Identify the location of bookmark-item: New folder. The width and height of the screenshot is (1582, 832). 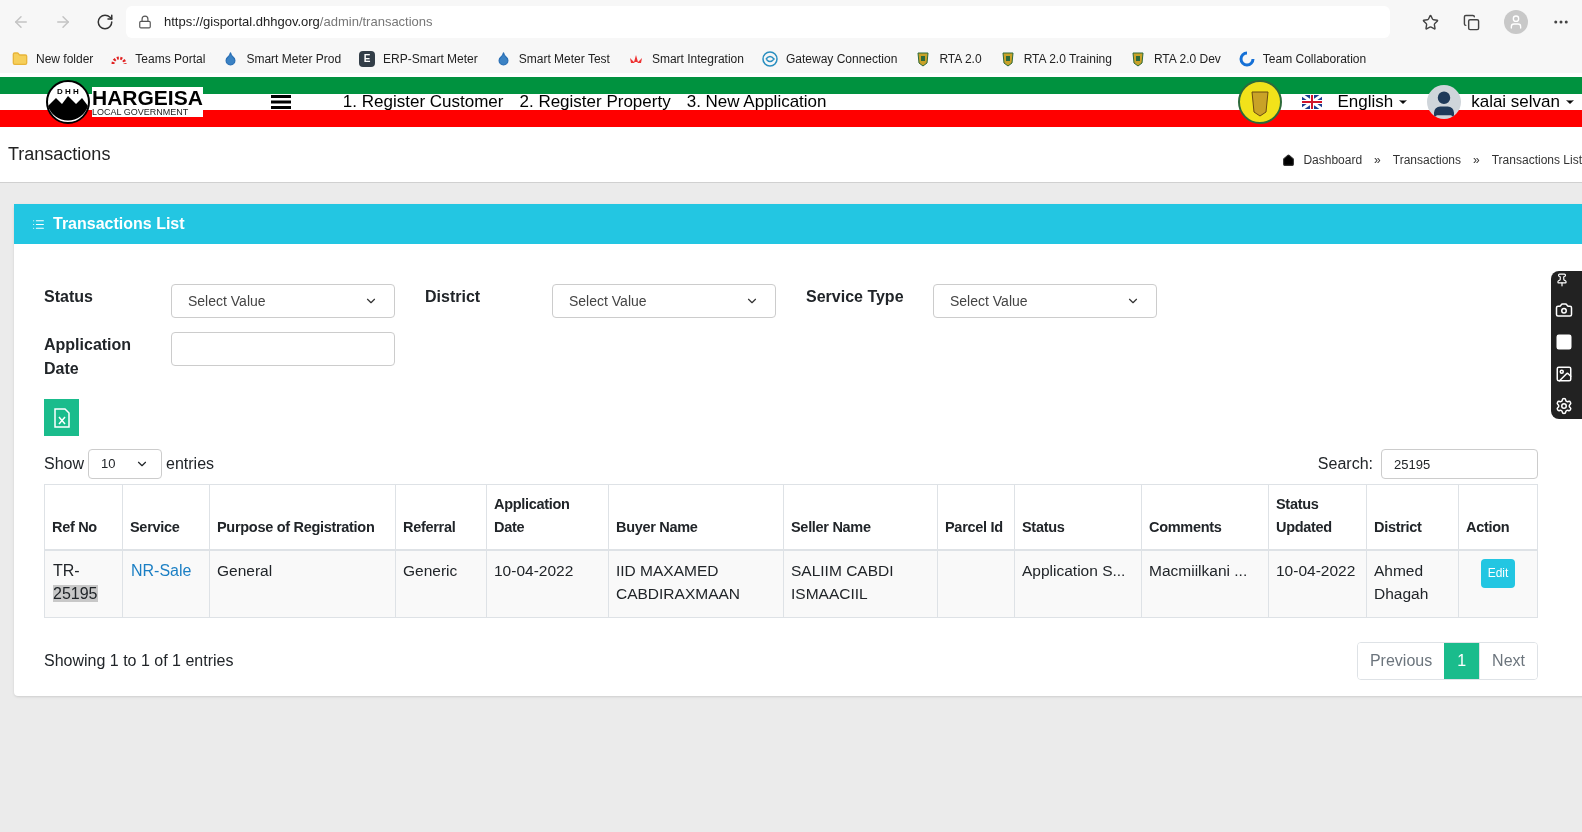
(53, 58).